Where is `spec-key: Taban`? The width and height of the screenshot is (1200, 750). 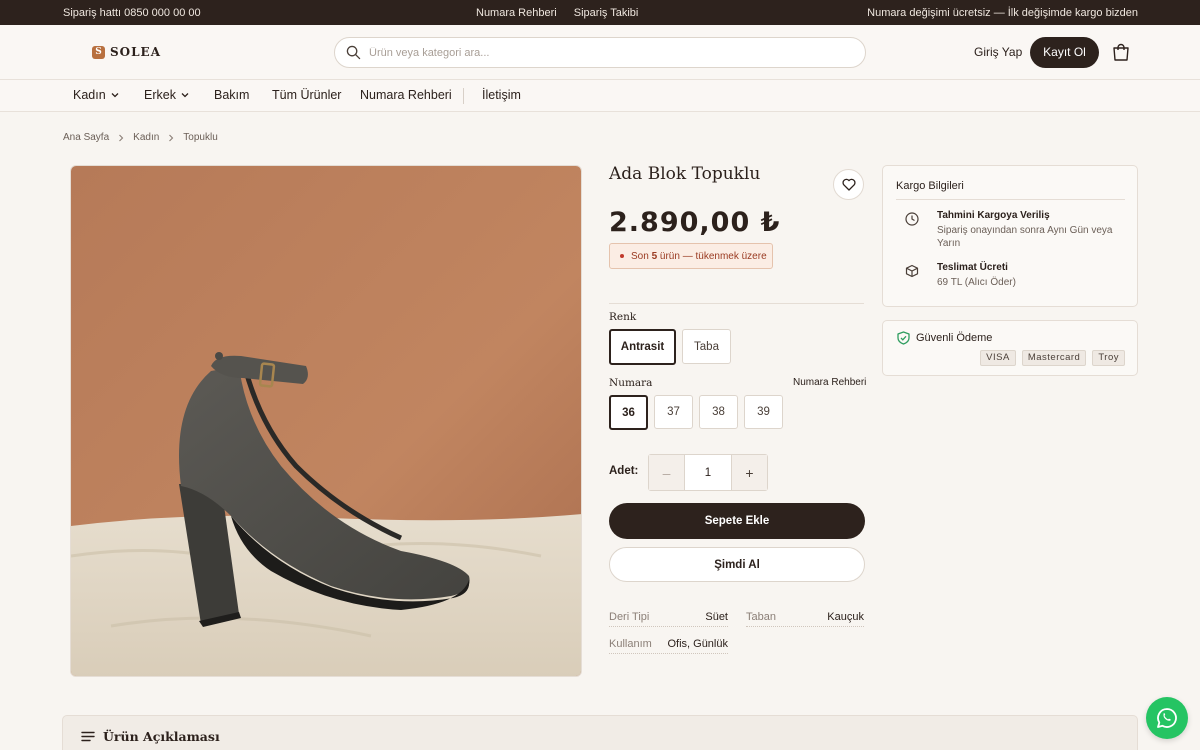 spec-key: Taban is located at coordinates (761, 617).